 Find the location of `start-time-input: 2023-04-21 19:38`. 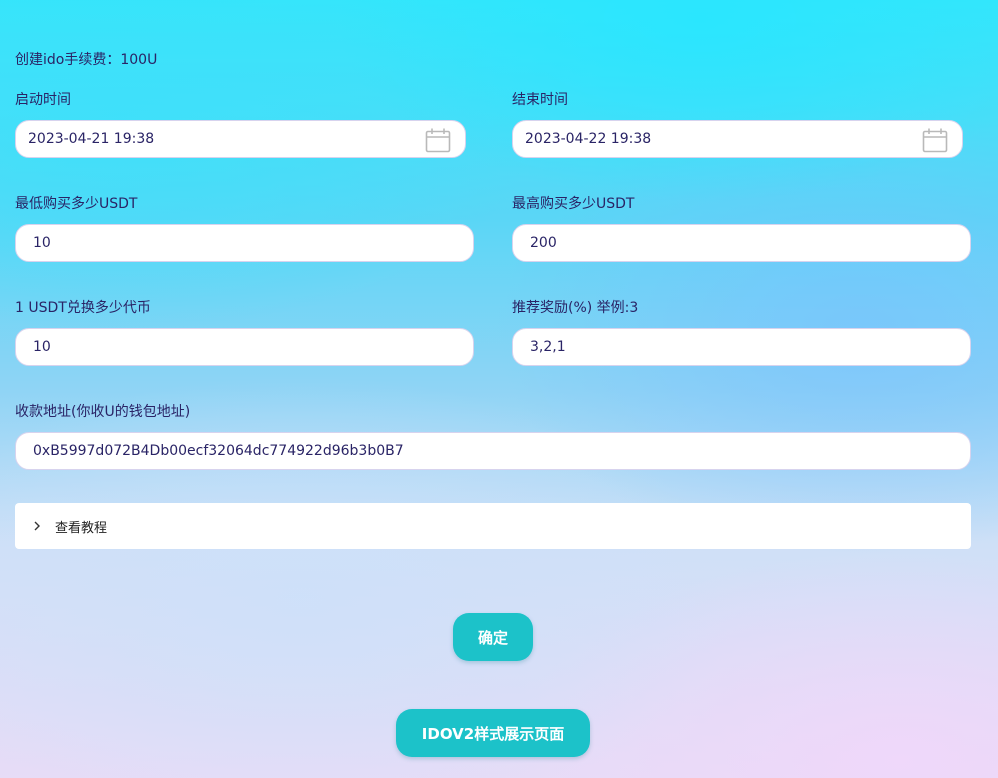

start-time-input: 2023-04-21 19:38 is located at coordinates (240, 139).